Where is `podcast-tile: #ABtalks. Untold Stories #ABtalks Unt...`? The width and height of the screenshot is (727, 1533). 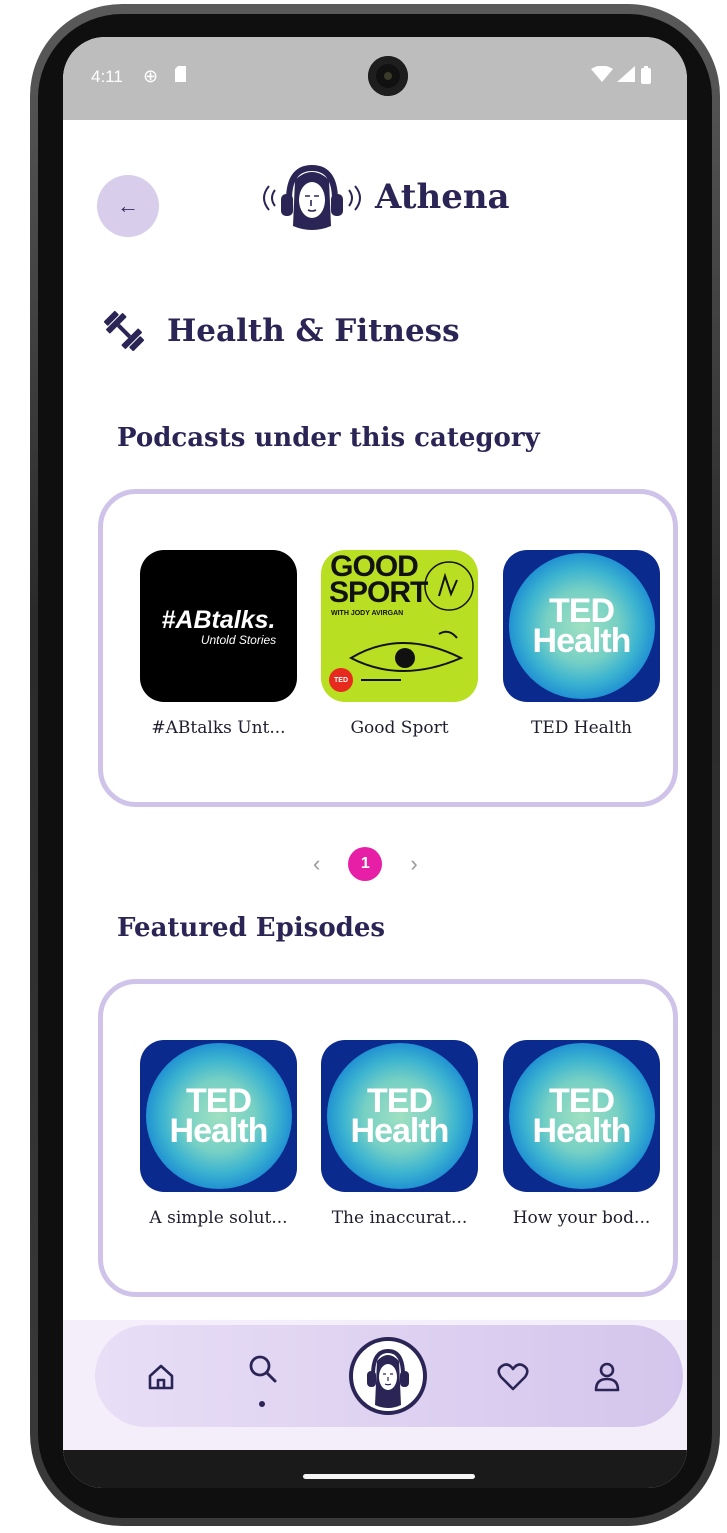
podcast-tile: #ABtalks. Untold Stories #ABtalks Unt... is located at coordinates (218, 644).